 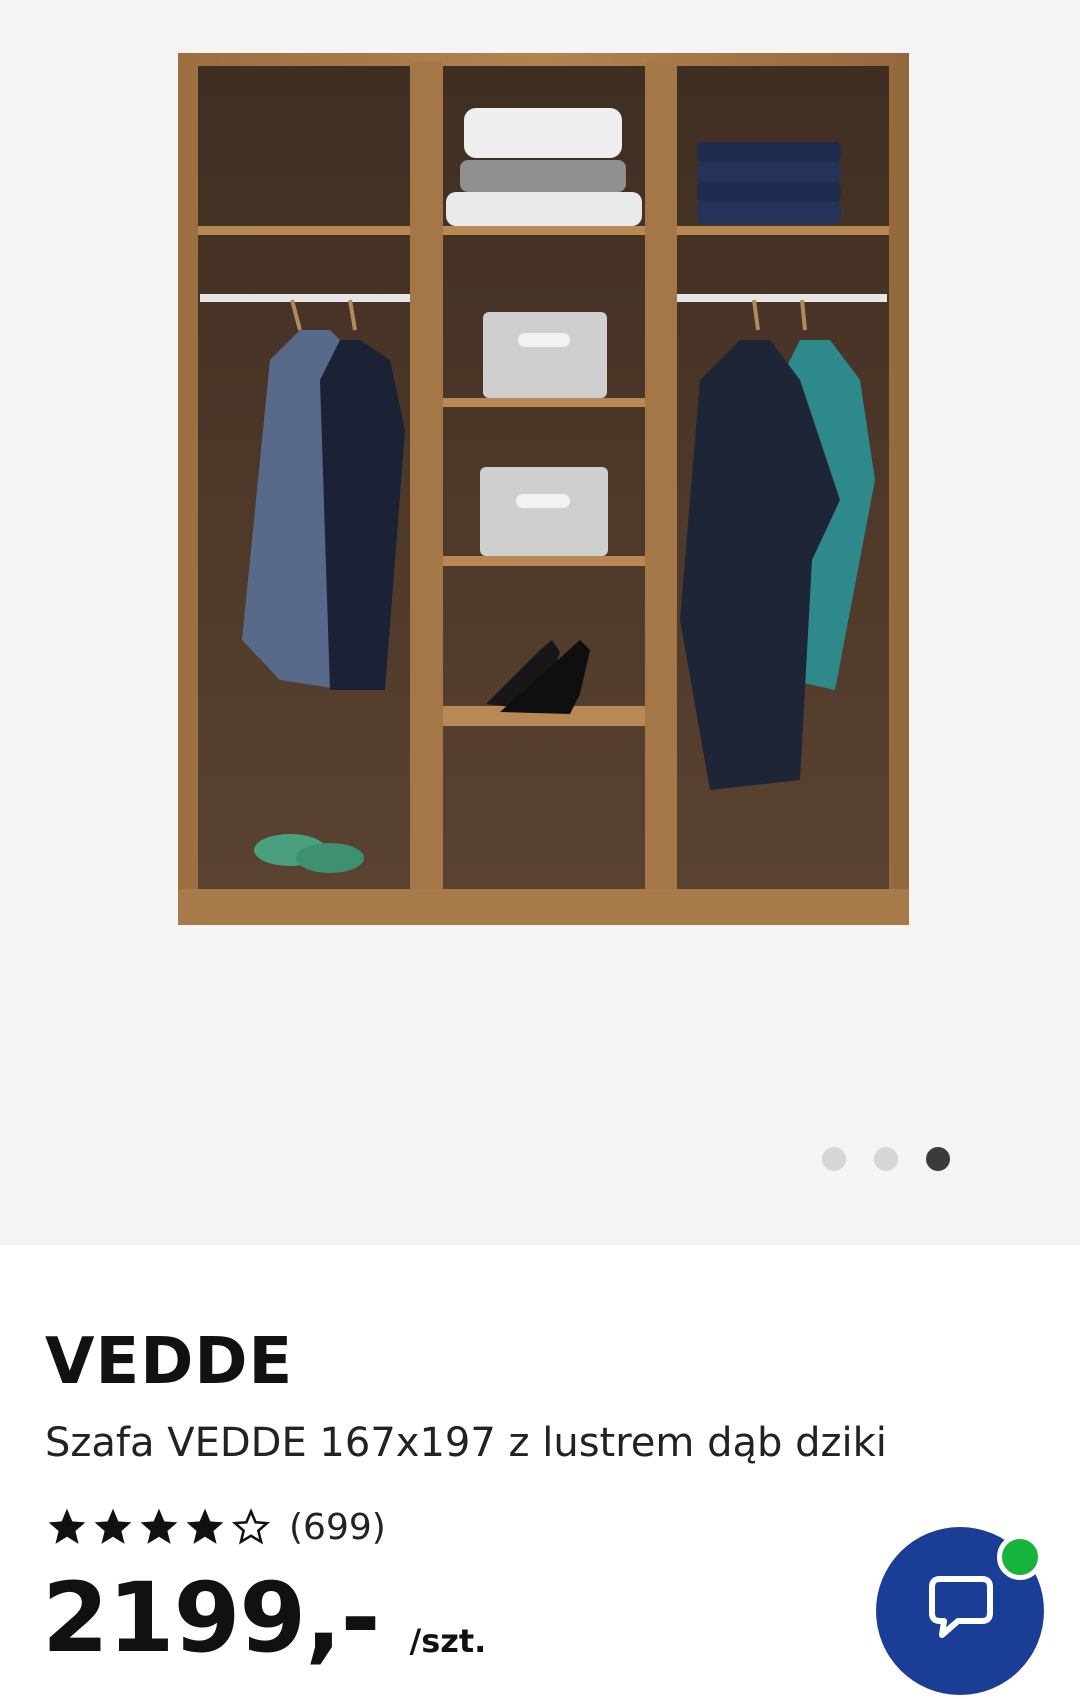 I want to click on star-outline-icon, so click(x=251, y=1526).